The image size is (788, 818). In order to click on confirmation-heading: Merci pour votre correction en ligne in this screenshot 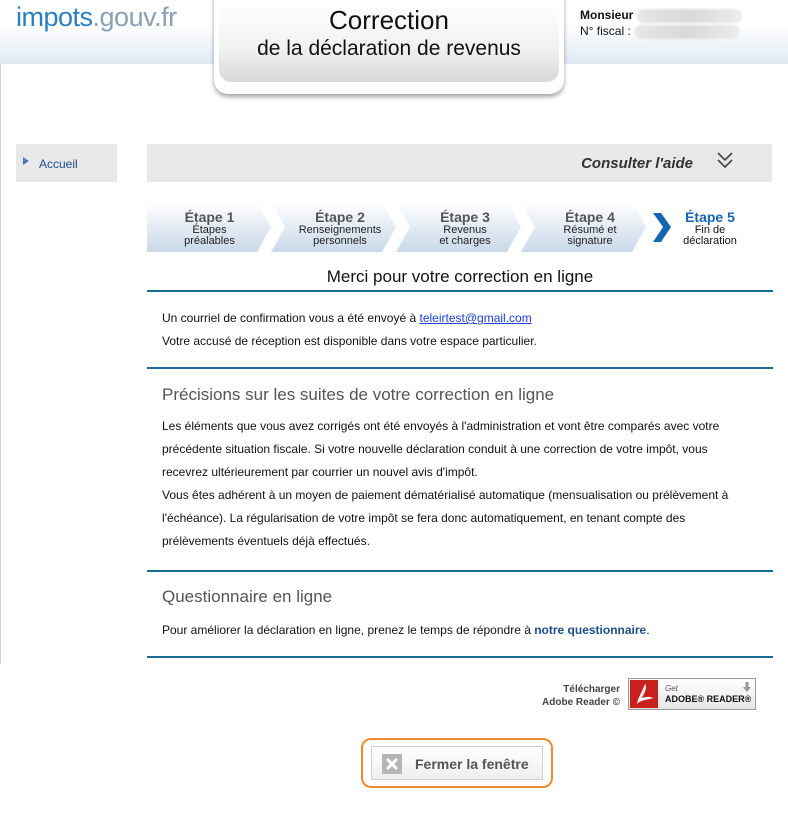, I will do `click(460, 276)`.